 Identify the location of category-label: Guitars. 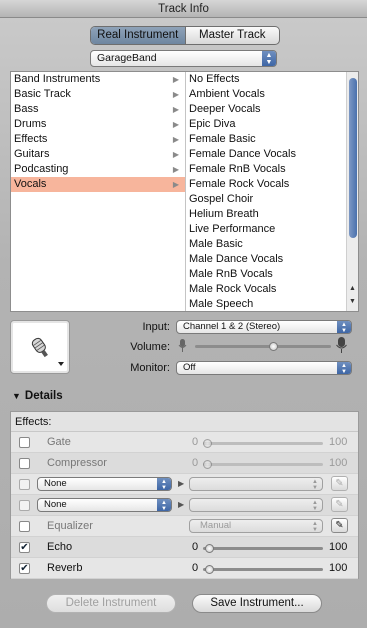
(32, 154).